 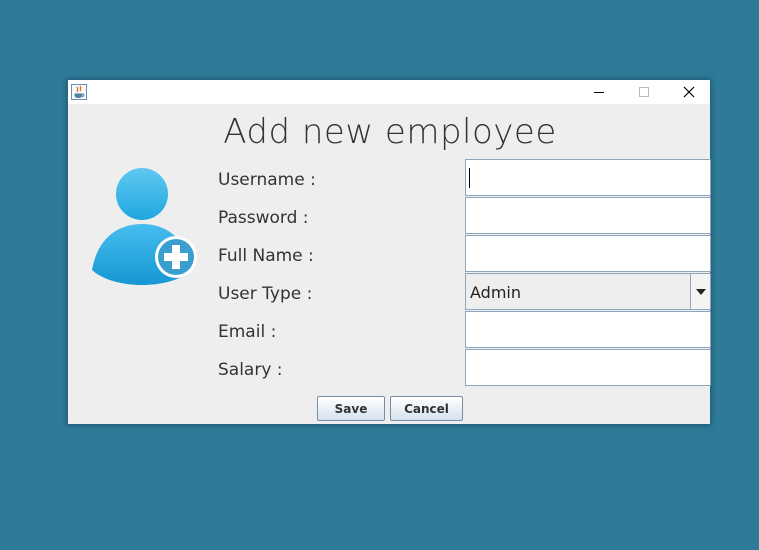 What do you see at coordinates (588, 253) in the screenshot?
I see `full-name-field` at bounding box center [588, 253].